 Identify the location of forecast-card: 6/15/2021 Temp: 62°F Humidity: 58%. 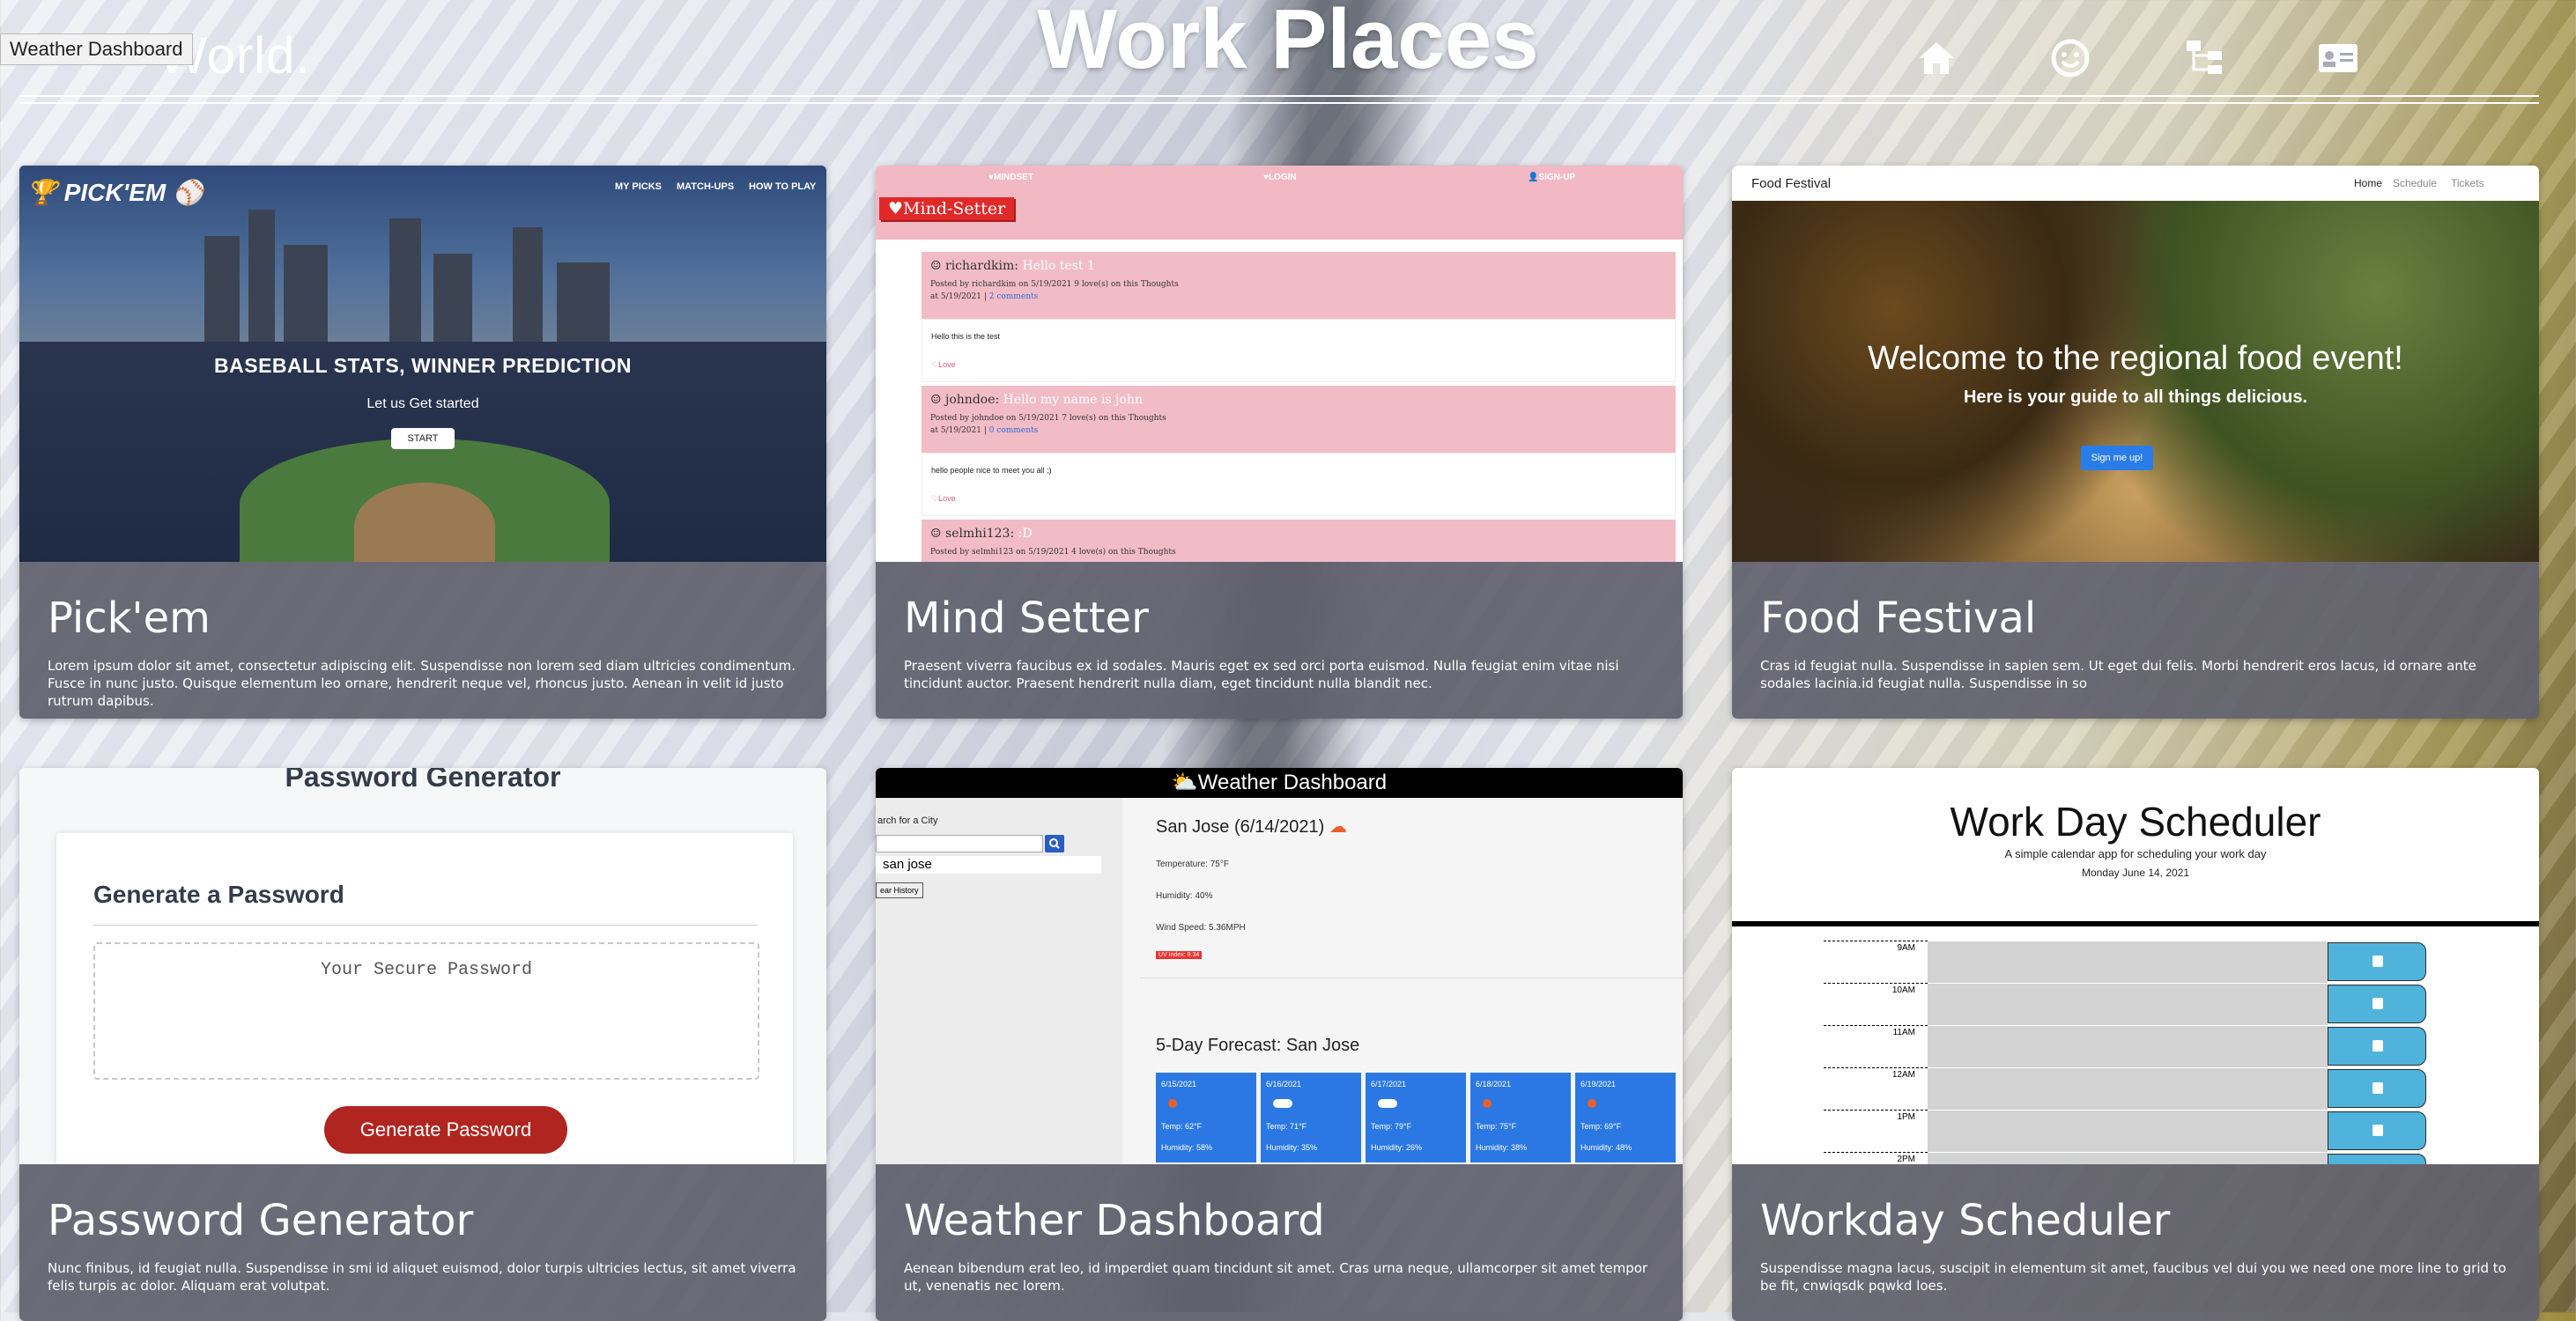
(1206, 1117).